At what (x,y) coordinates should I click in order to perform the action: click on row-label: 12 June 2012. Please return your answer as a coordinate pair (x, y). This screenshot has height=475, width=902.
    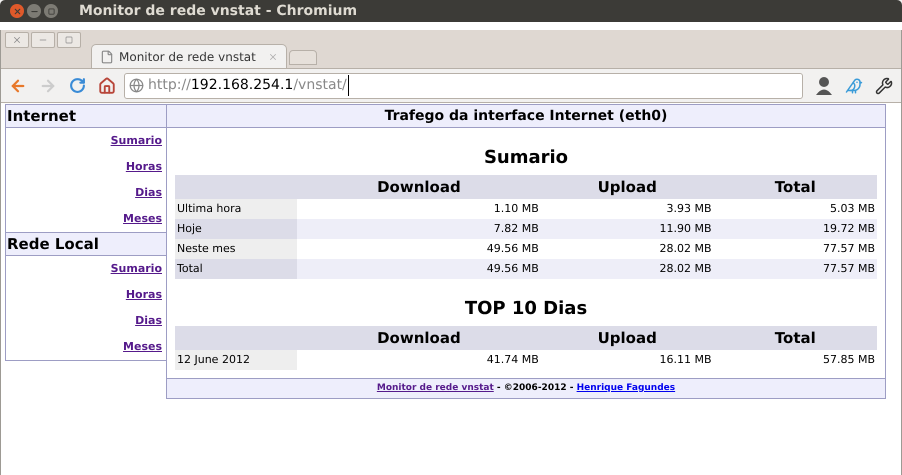
    Looking at the image, I should click on (236, 360).